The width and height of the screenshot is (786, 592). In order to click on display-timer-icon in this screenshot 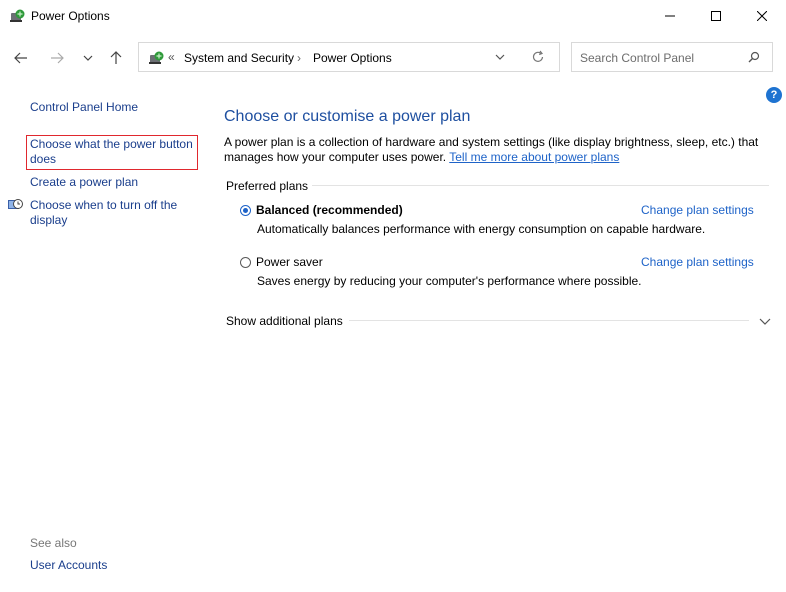, I will do `click(15, 205)`.